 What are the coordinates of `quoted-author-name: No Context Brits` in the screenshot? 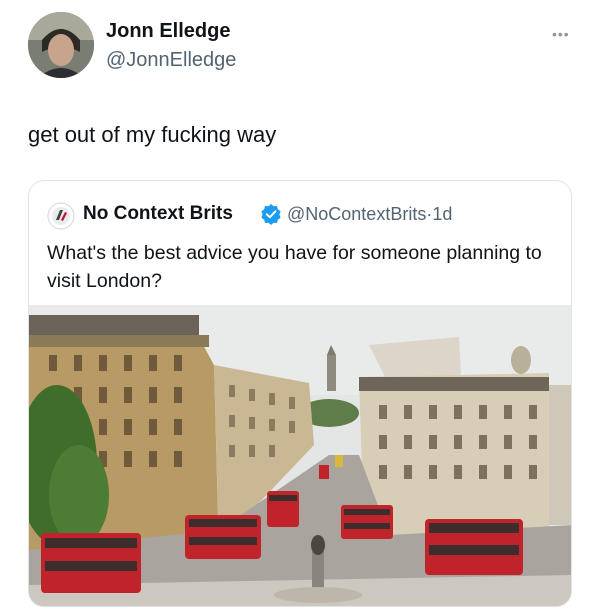 It's located at (158, 214).